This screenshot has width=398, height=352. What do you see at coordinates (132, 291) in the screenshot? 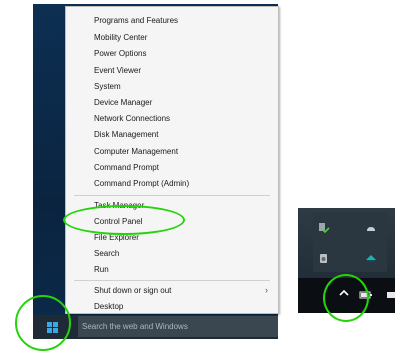
I see `menu-item-shut-down-or-sign-out: Shut down or sign out` at bounding box center [132, 291].